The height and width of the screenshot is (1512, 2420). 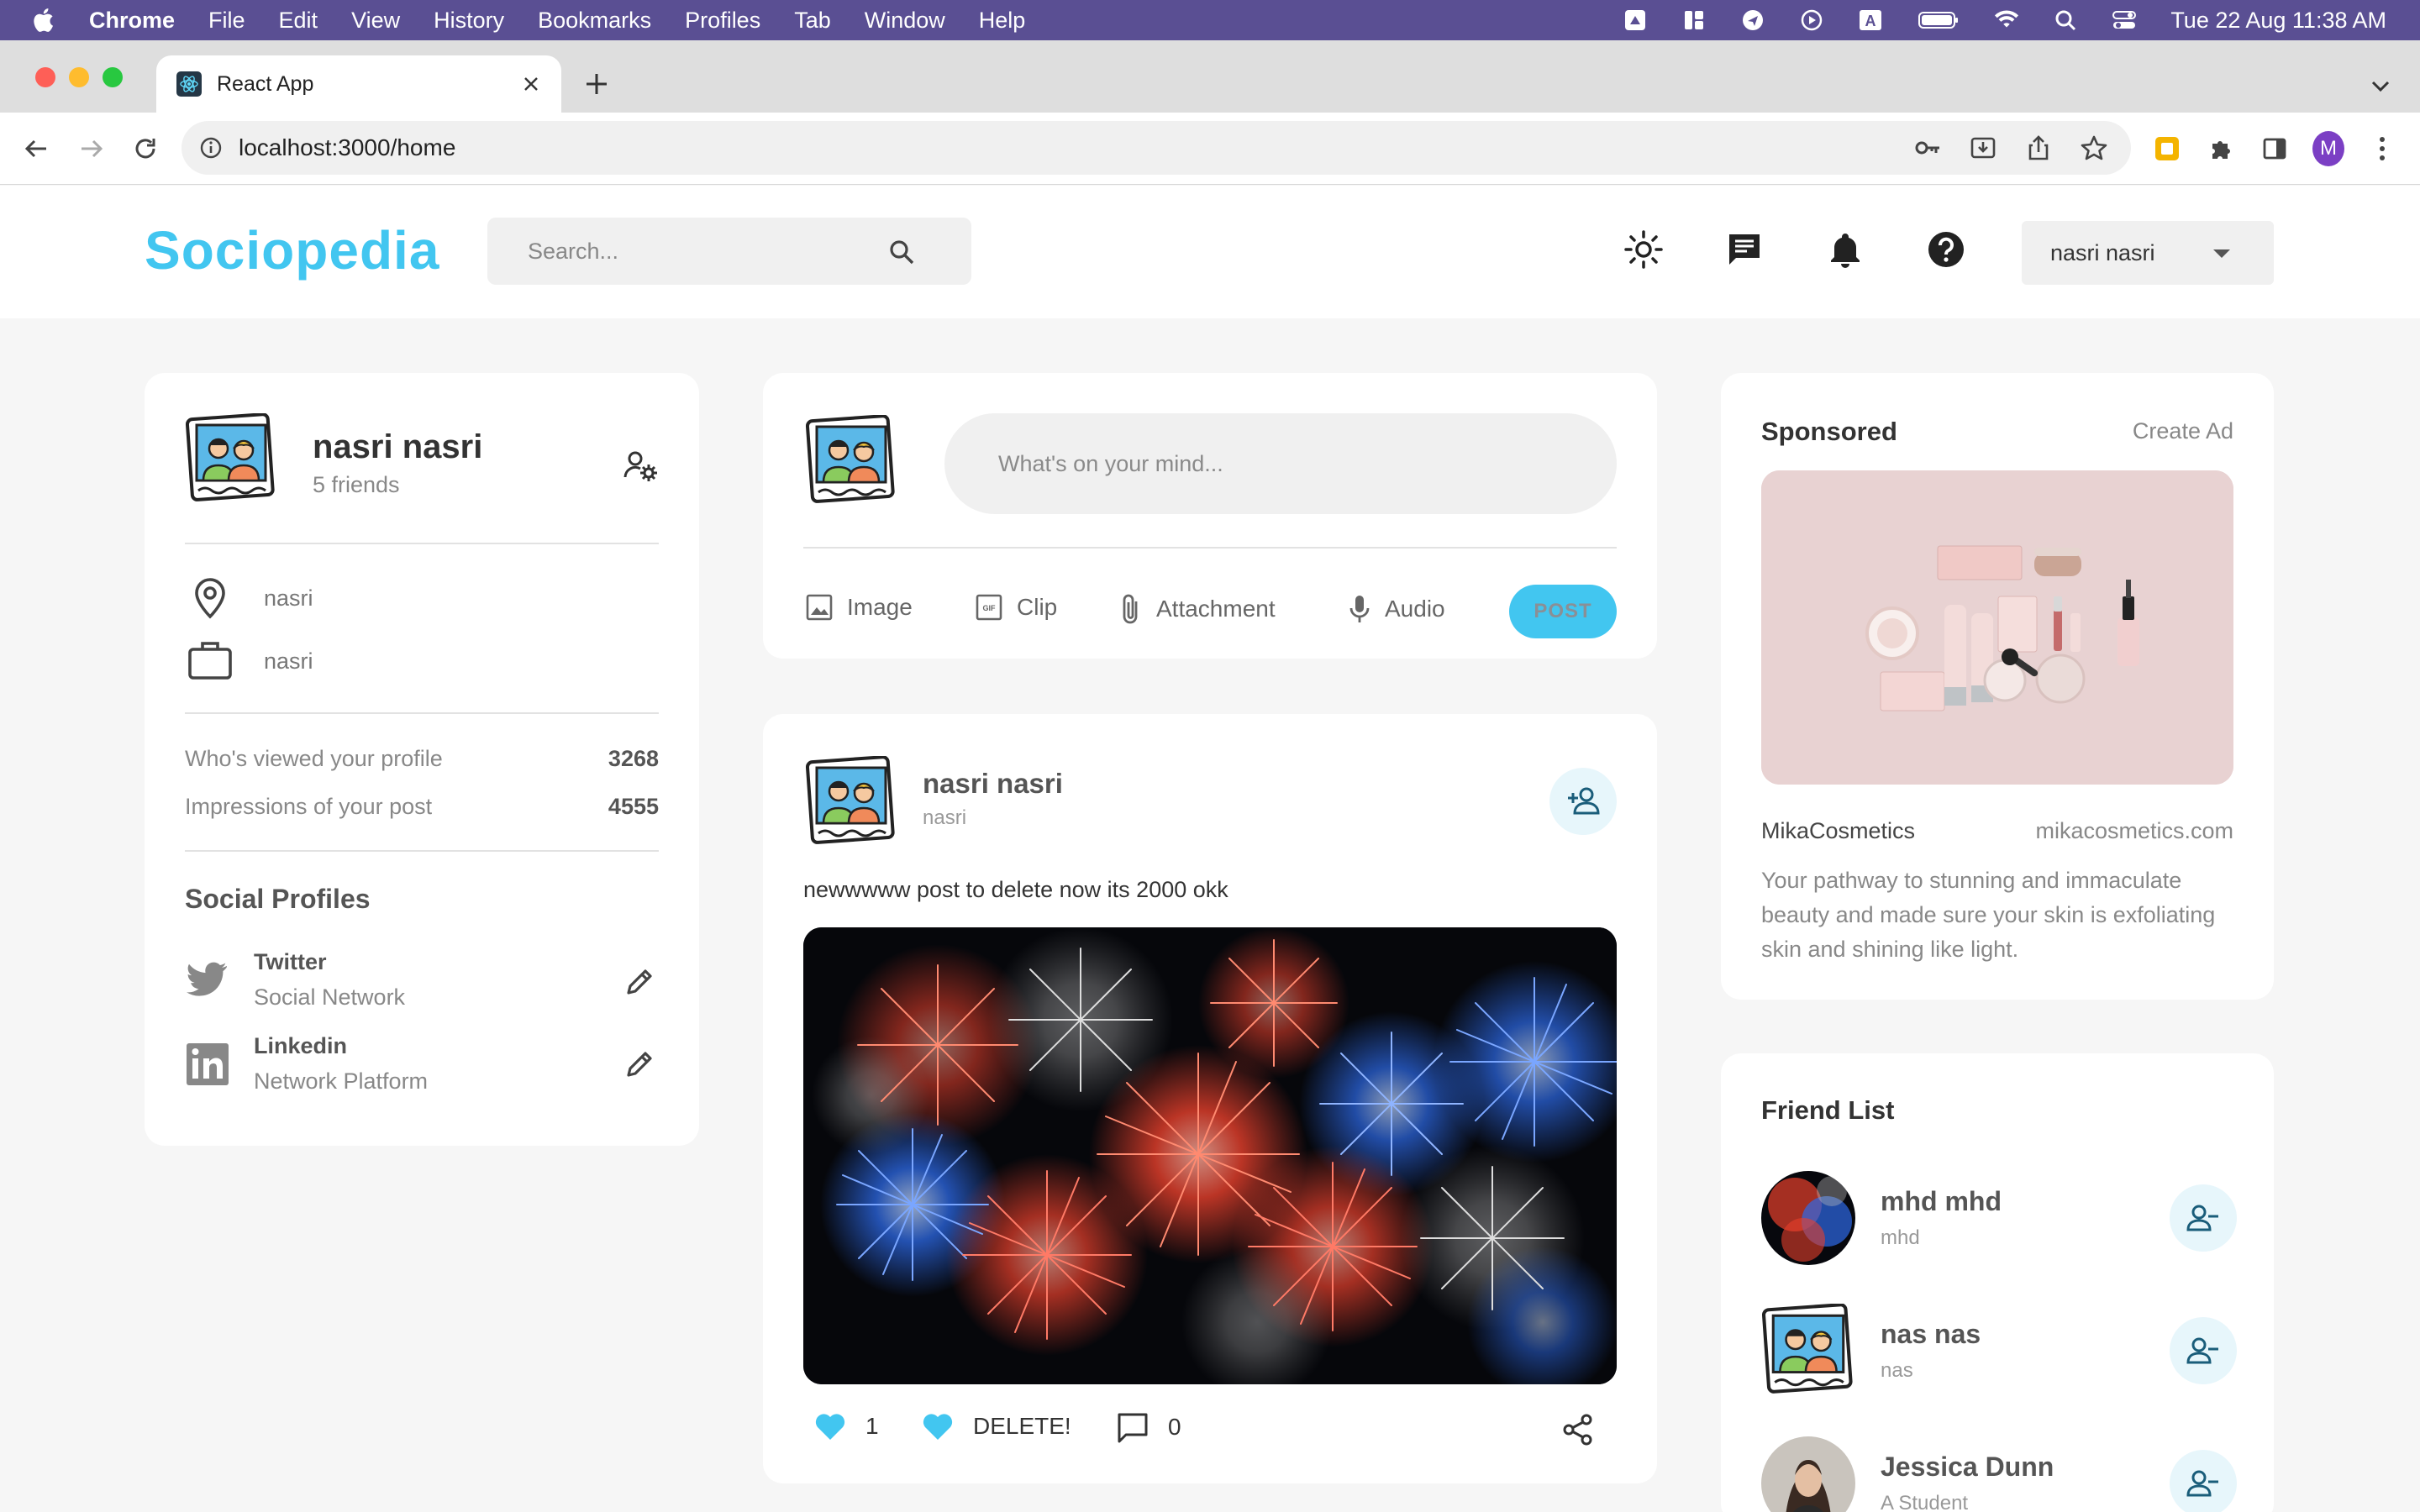 I want to click on user-menu-select: nasri nasri, so click(x=2148, y=253).